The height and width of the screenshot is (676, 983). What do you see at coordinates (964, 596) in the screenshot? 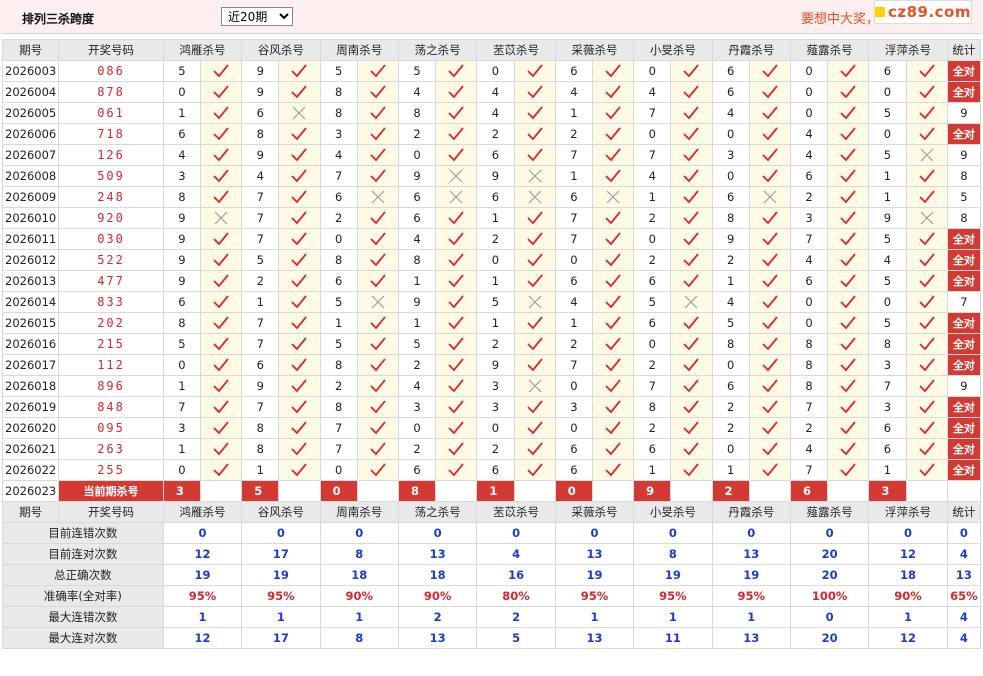
I see `summary-stat: 65%` at bounding box center [964, 596].